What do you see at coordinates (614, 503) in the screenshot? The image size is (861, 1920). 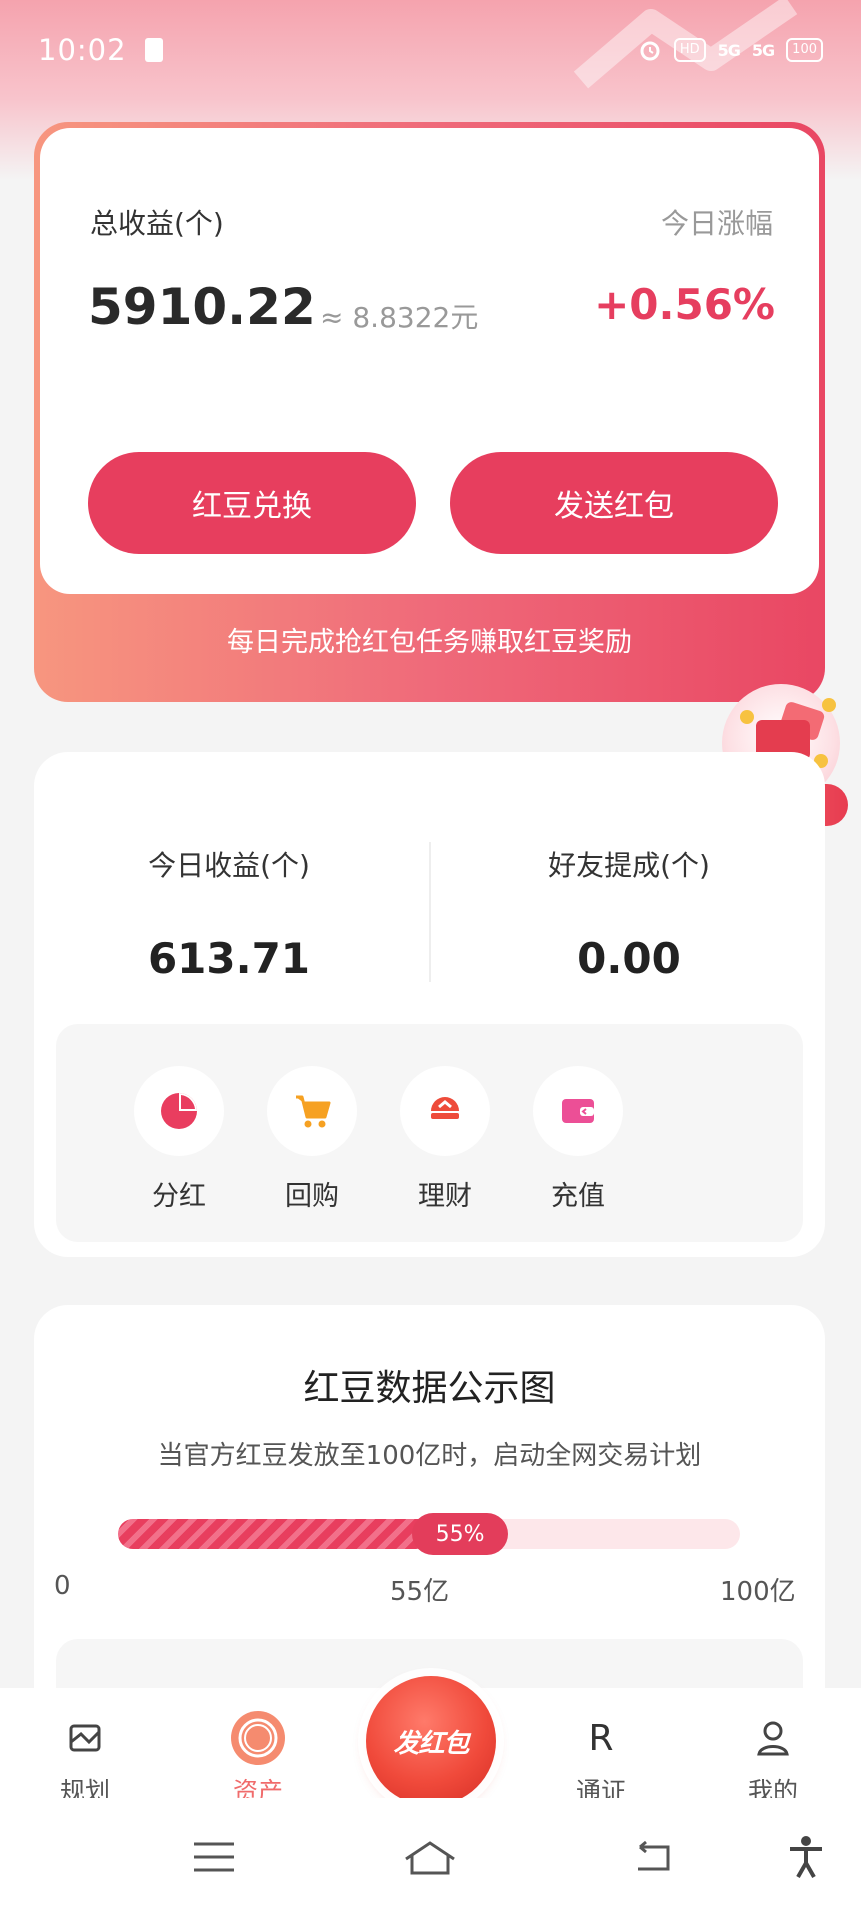 I see `send-red-packet-button: 发送红包` at bounding box center [614, 503].